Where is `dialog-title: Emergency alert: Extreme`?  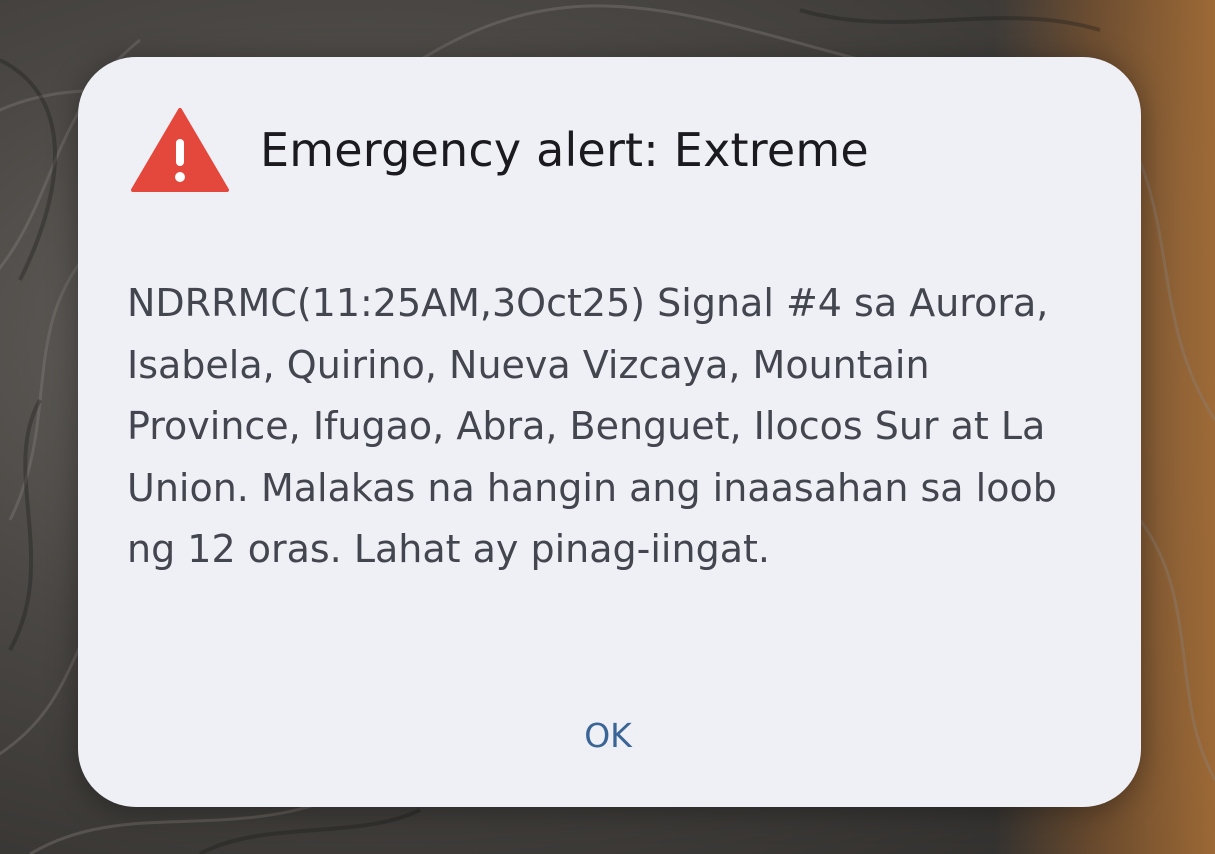 dialog-title: Emergency alert: Extreme is located at coordinates (564, 150).